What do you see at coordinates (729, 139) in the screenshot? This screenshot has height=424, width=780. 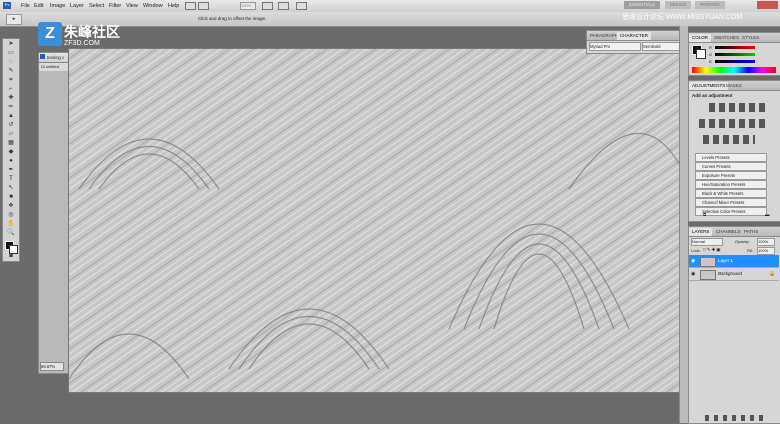 I see `adjustment-icons-row3` at bounding box center [729, 139].